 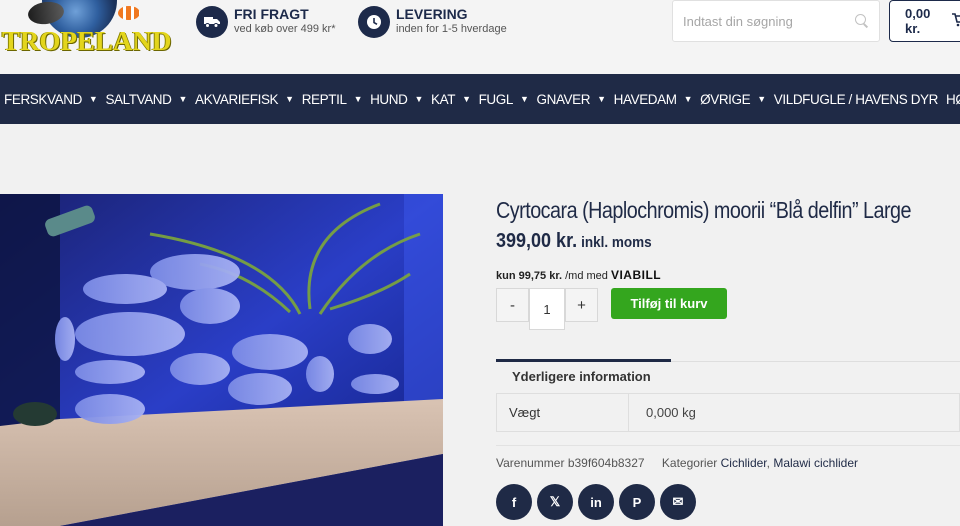 I want to click on viabill-amount: kun 99,75 kr., so click(x=529, y=276).